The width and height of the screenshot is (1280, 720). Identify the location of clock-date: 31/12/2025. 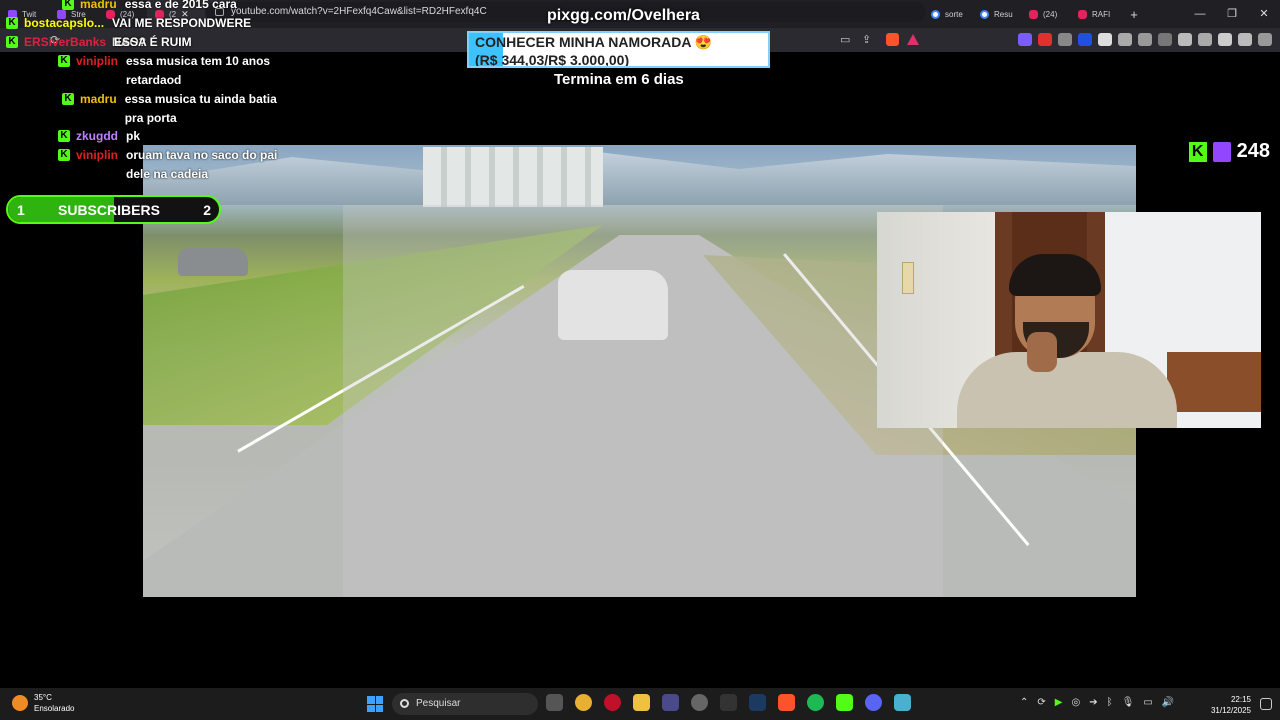
(1230, 710).